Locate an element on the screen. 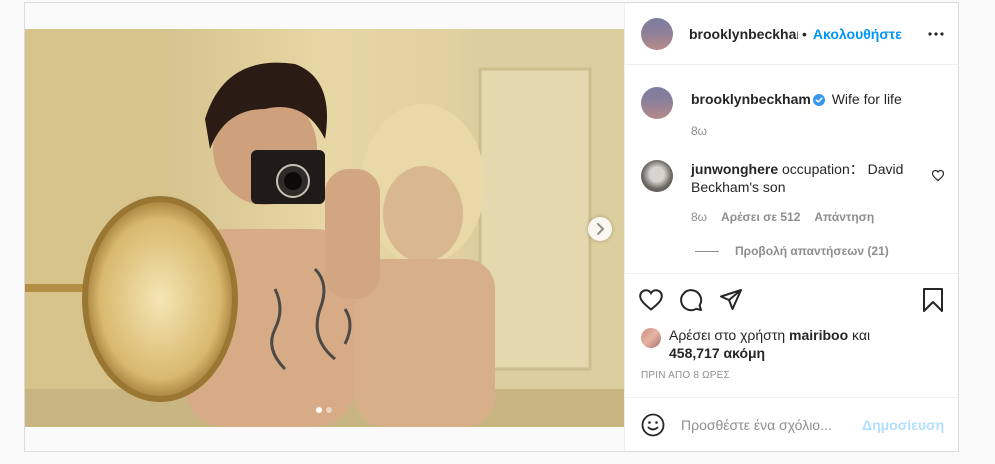 This screenshot has width=995, height=464. comment-button is located at coordinates (691, 300).